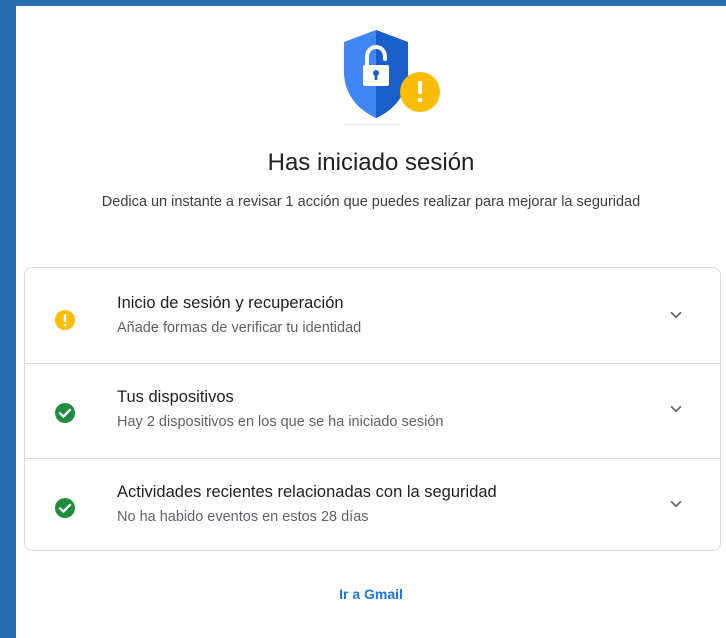  Describe the element at coordinates (371, 594) in the screenshot. I see `go-to-gmail-link: Ir a Gmail` at that location.